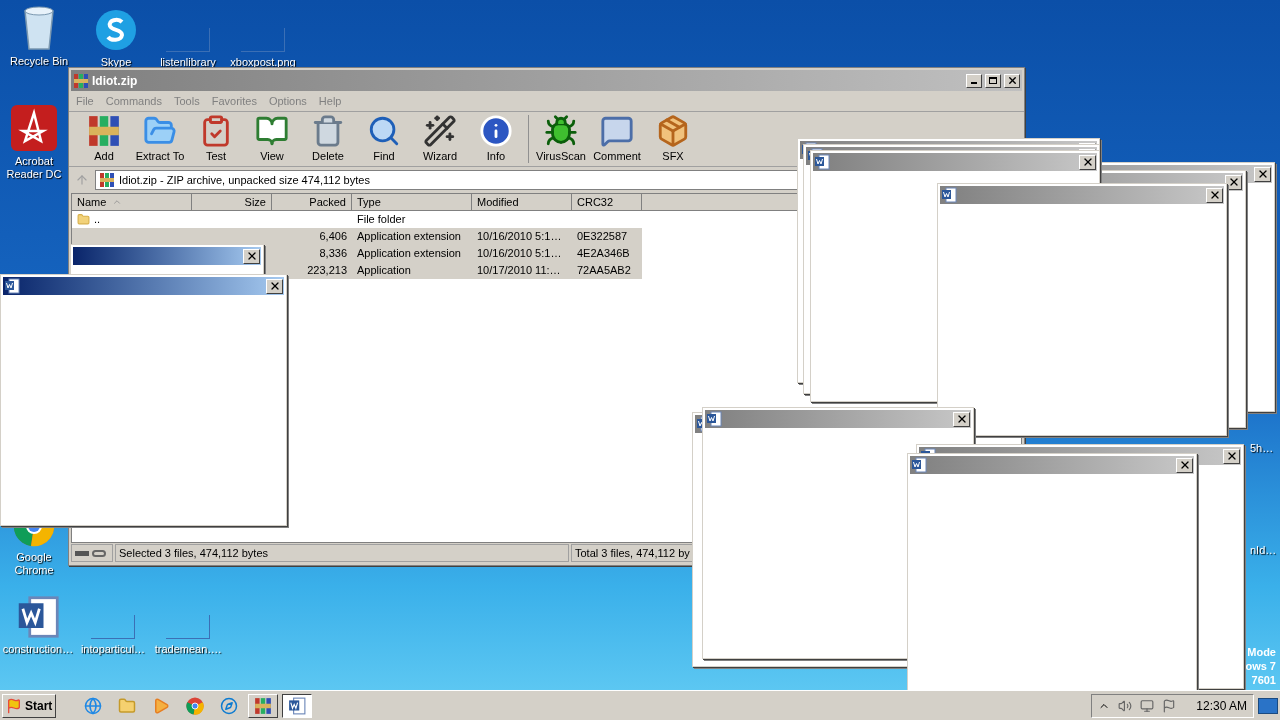  Describe the element at coordinates (384, 271) in the screenshot. I see `table-cell-text: Application` at that location.